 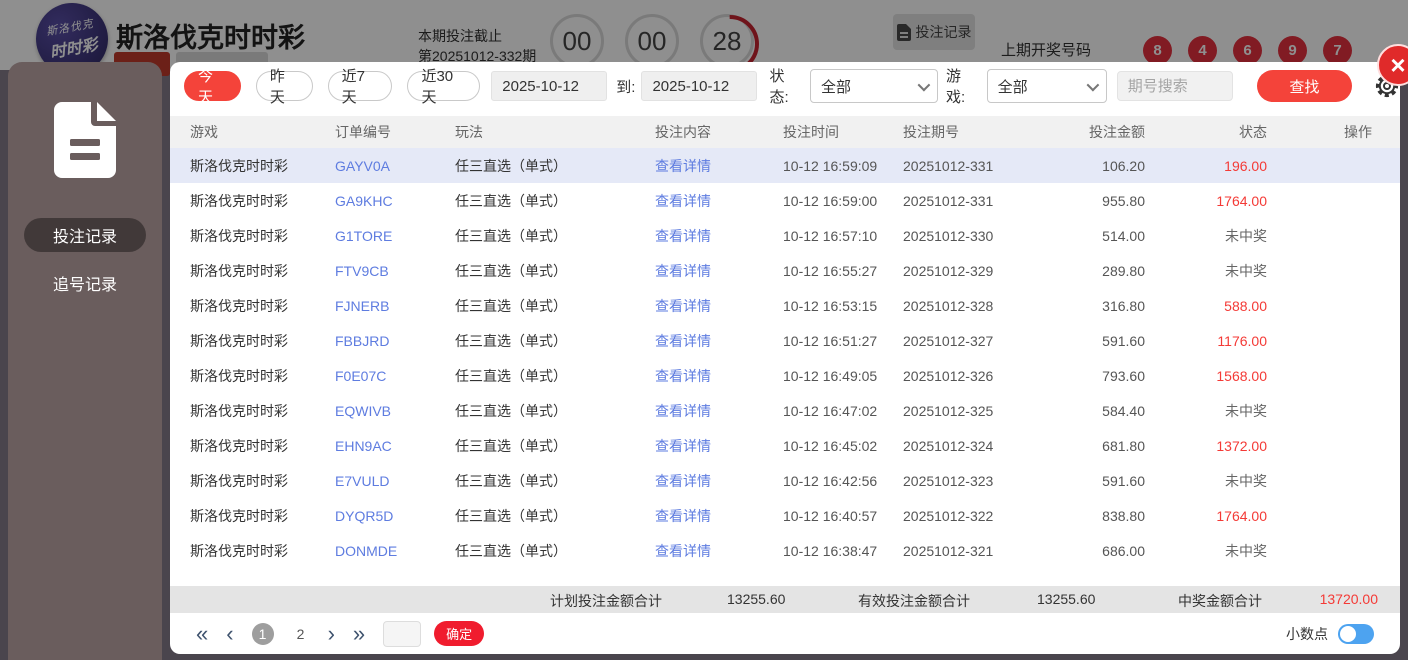 What do you see at coordinates (395, 236) in the screenshot?
I see `order-code-link: G1TORE` at bounding box center [395, 236].